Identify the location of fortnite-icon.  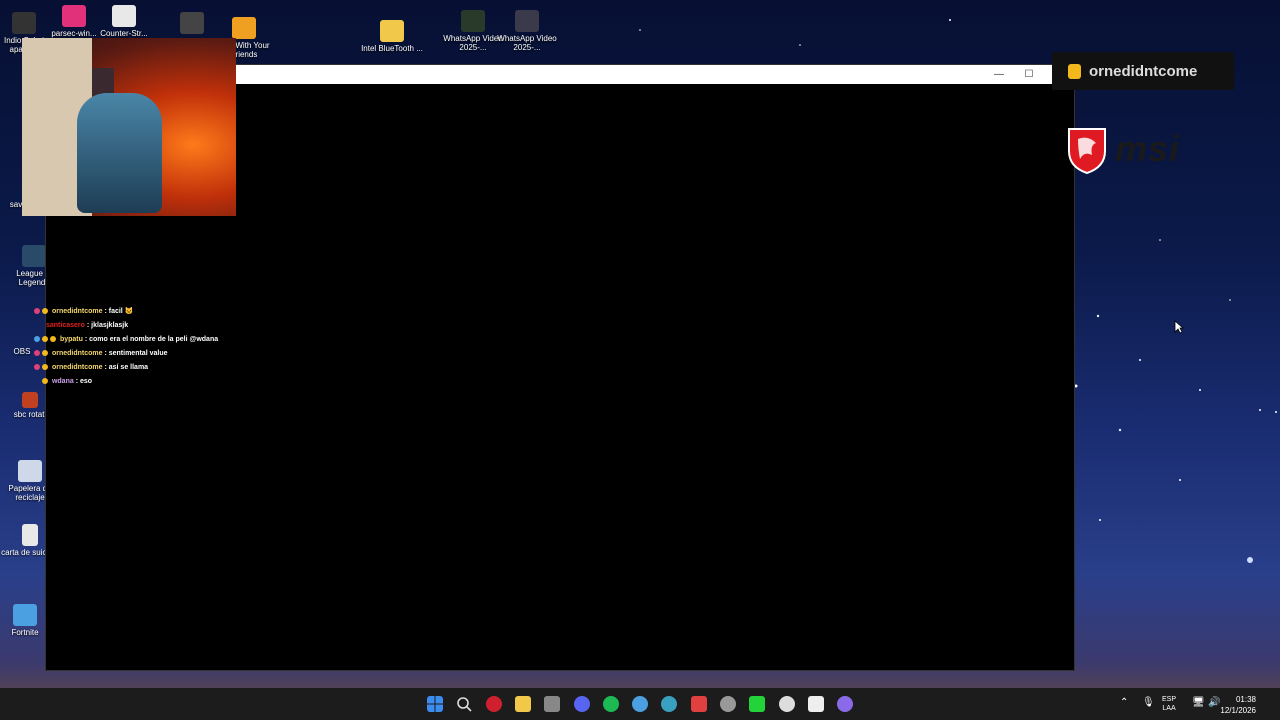
(25, 615).